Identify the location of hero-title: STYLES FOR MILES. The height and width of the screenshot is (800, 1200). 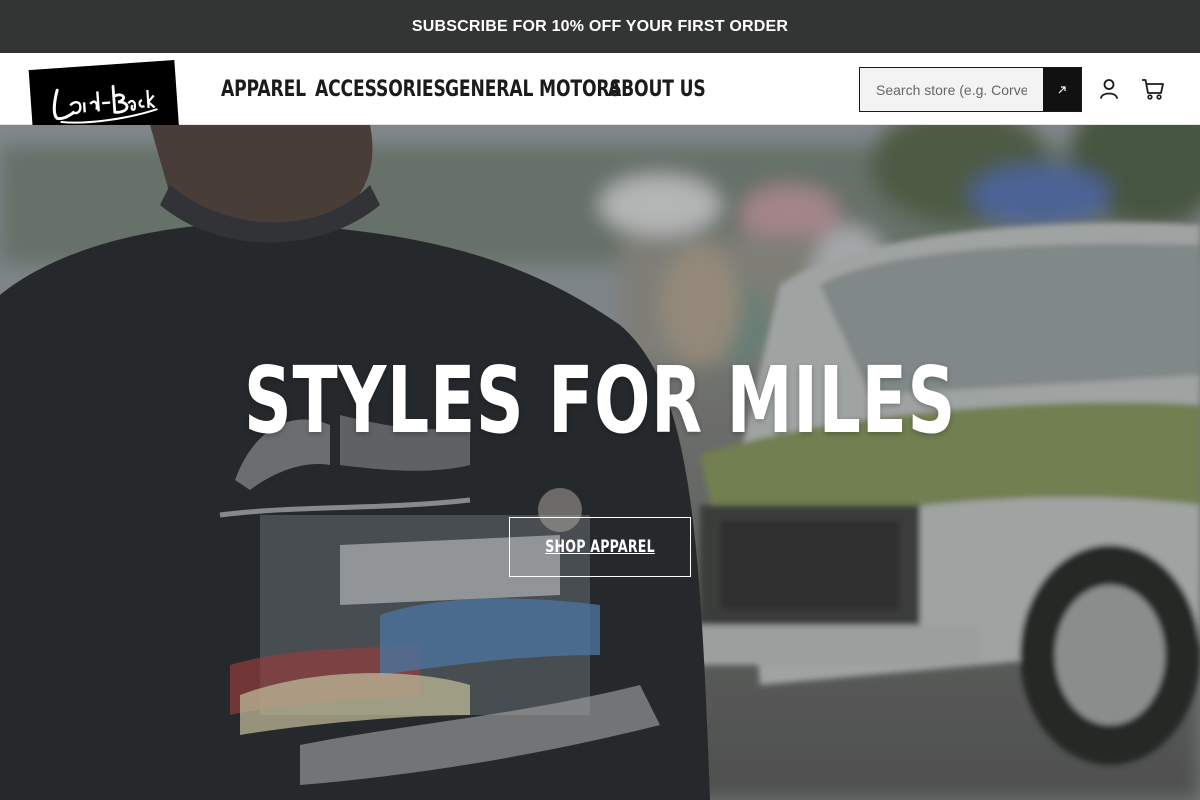
(600, 400).